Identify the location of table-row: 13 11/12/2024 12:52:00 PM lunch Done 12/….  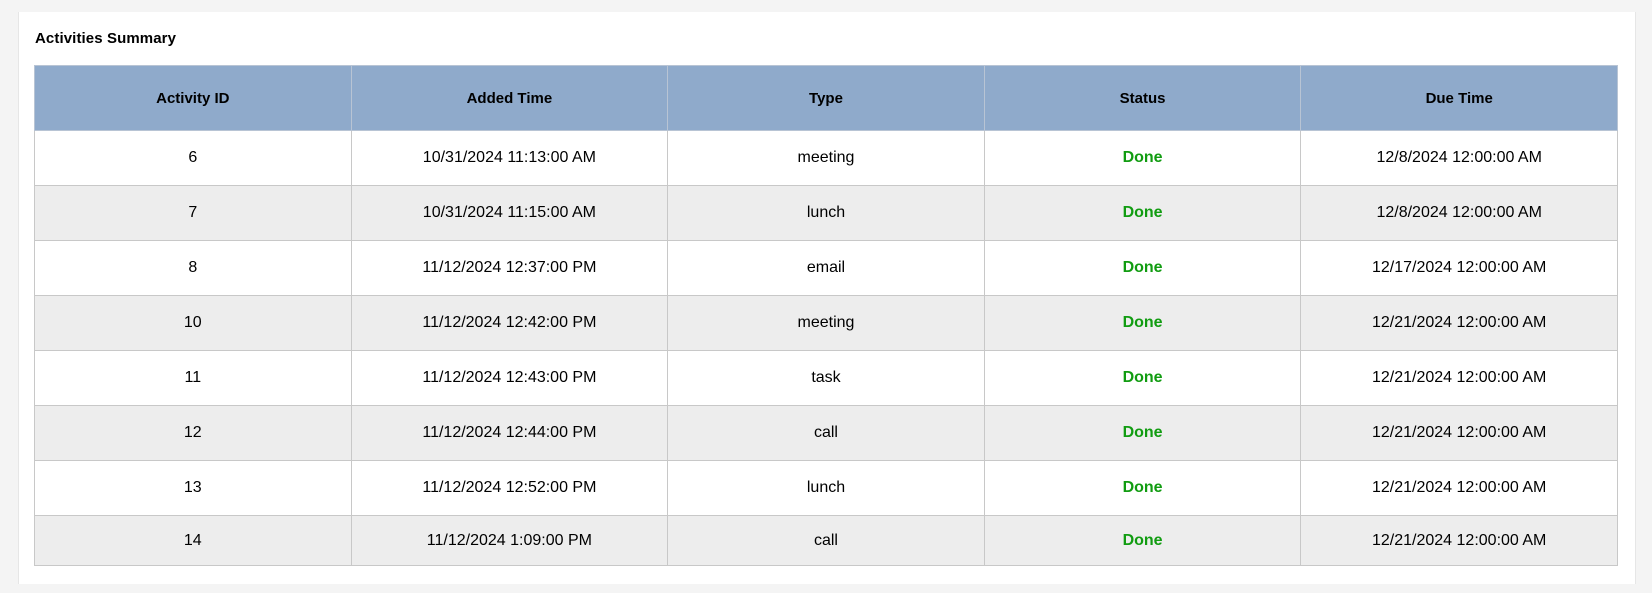
(826, 488).